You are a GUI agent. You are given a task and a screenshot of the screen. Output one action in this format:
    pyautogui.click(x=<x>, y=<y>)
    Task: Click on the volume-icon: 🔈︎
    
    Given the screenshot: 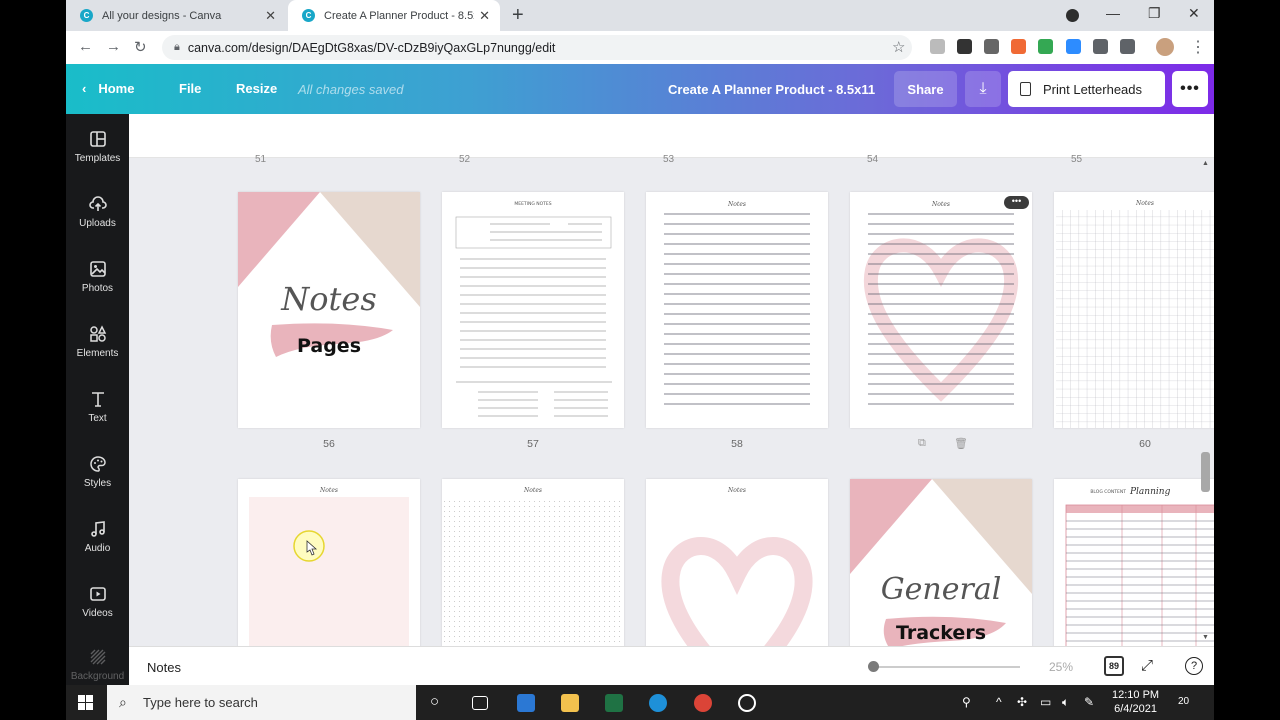 What is the action you would take?
    pyautogui.click(x=1065, y=702)
    